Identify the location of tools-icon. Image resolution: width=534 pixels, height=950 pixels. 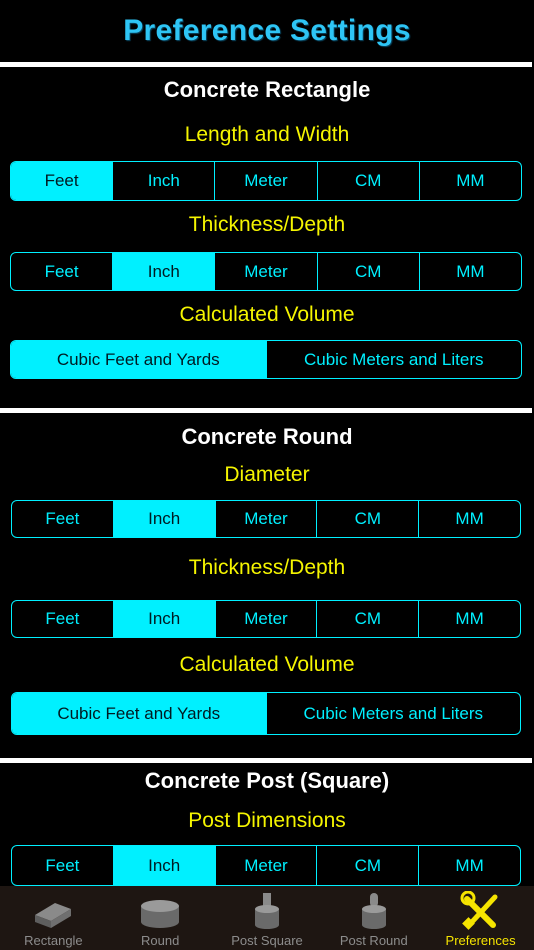
(479, 910).